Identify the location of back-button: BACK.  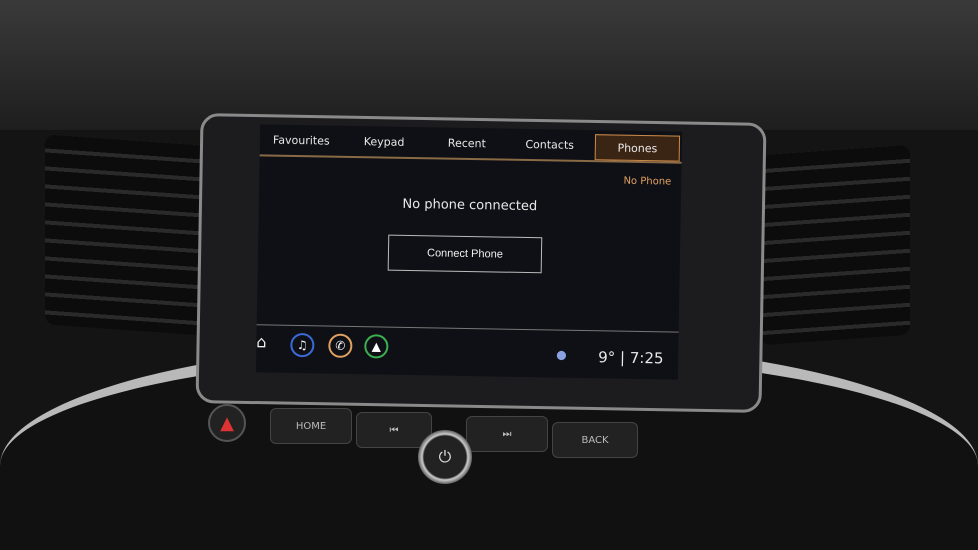
(595, 440).